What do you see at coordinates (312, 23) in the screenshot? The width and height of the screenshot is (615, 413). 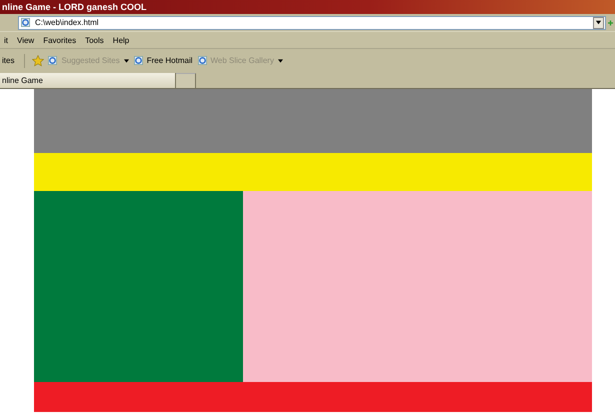 I see `address-field: C:\web\index.html` at bounding box center [312, 23].